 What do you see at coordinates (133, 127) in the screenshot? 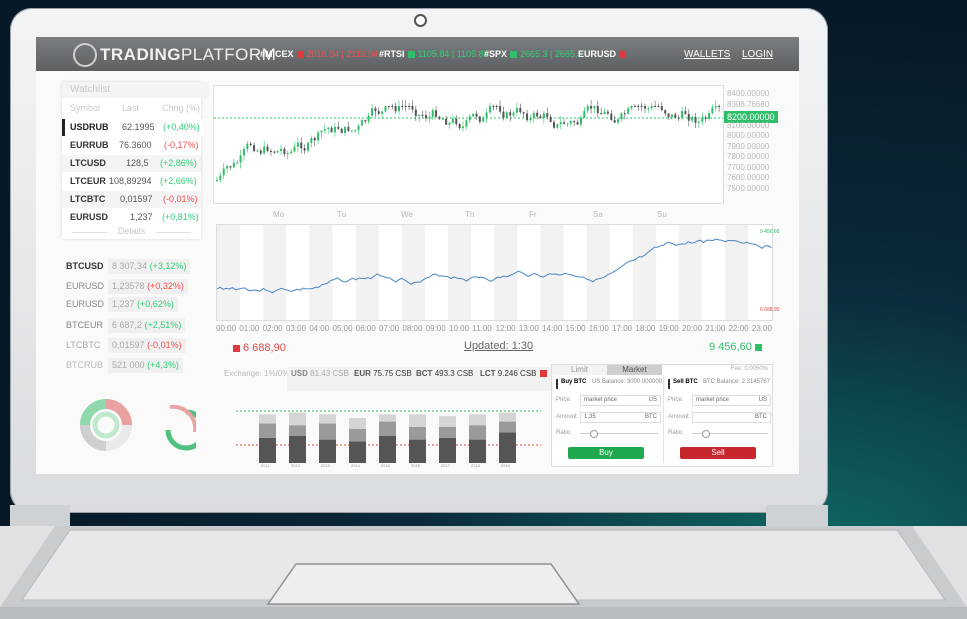
I see `watchlist-row: USDRUB 62.1995 (+0,40%)` at bounding box center [133, 127].